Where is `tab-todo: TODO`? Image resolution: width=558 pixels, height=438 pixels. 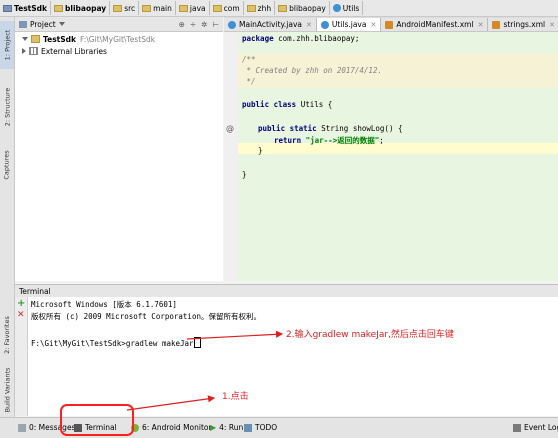
tab-todo: TODO is located at coordinates (260, 427).